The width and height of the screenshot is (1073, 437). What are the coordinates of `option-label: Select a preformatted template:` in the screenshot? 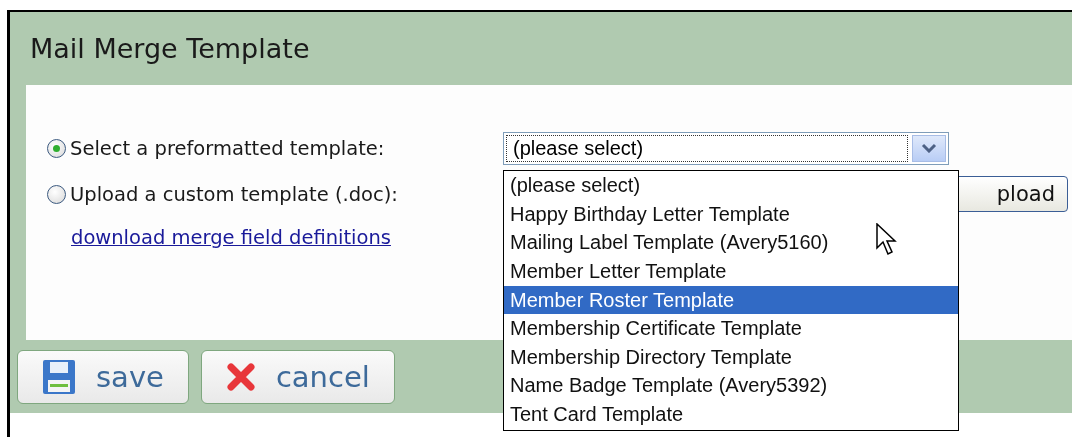 It's located at (228, 148).